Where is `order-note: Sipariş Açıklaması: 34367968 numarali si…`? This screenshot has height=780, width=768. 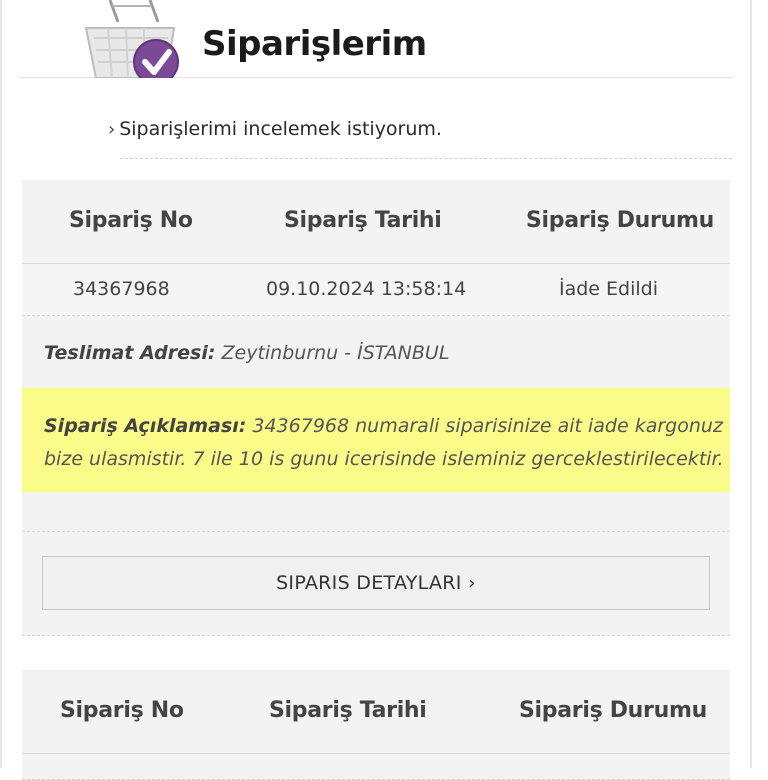
order-note: Sipariş Açıklaması: 34367968 numarali si… is located at coordinates (376, 440).